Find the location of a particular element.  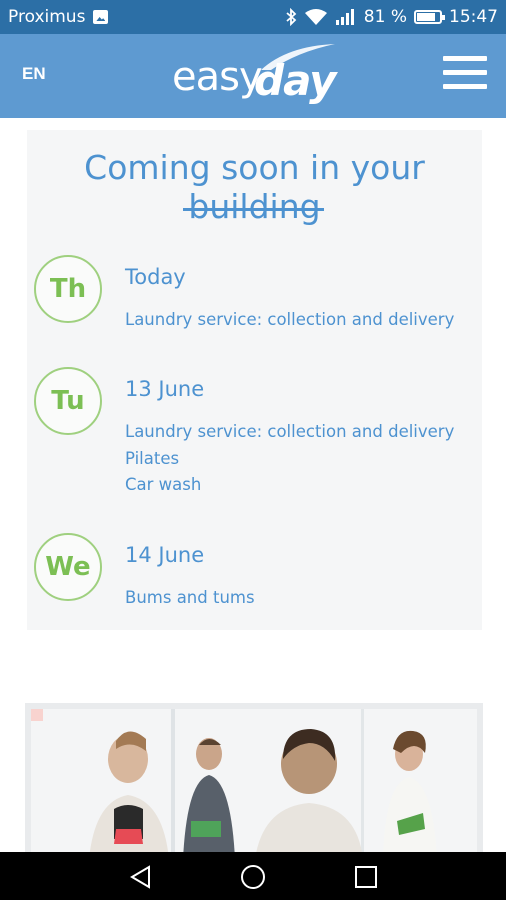

image-notification-icon is located at coordinates (101, 17).